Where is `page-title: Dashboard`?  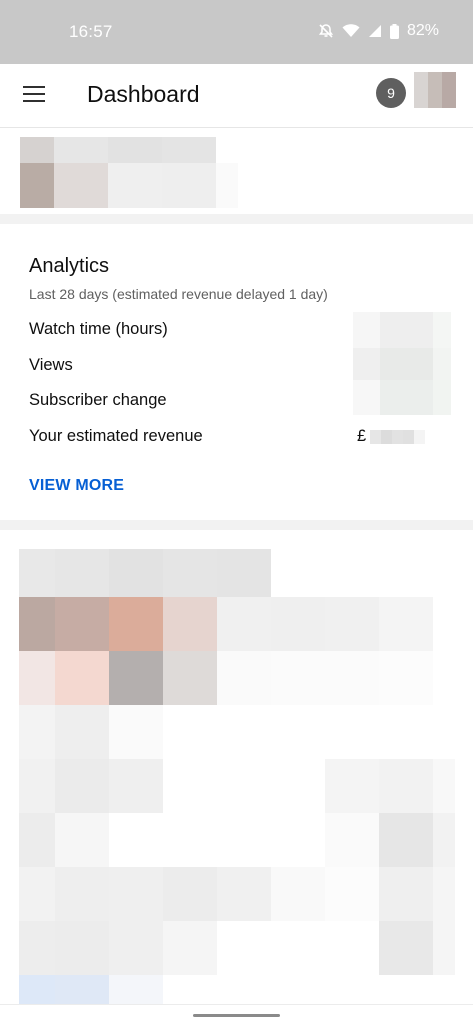 page-title: Dashboard is located at coordinates (143, 94).